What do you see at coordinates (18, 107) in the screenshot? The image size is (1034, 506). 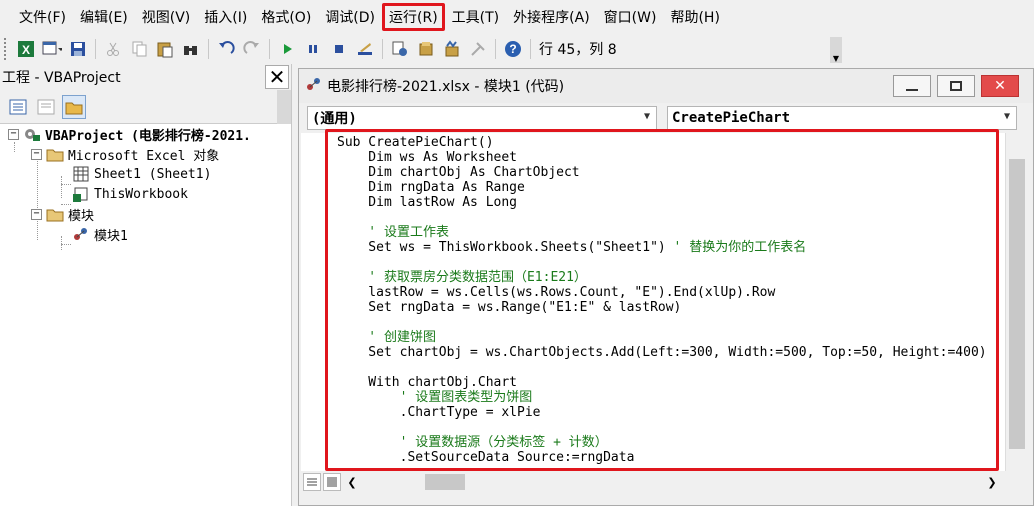 I see `view-code-button` at bounding box center [18, 107].